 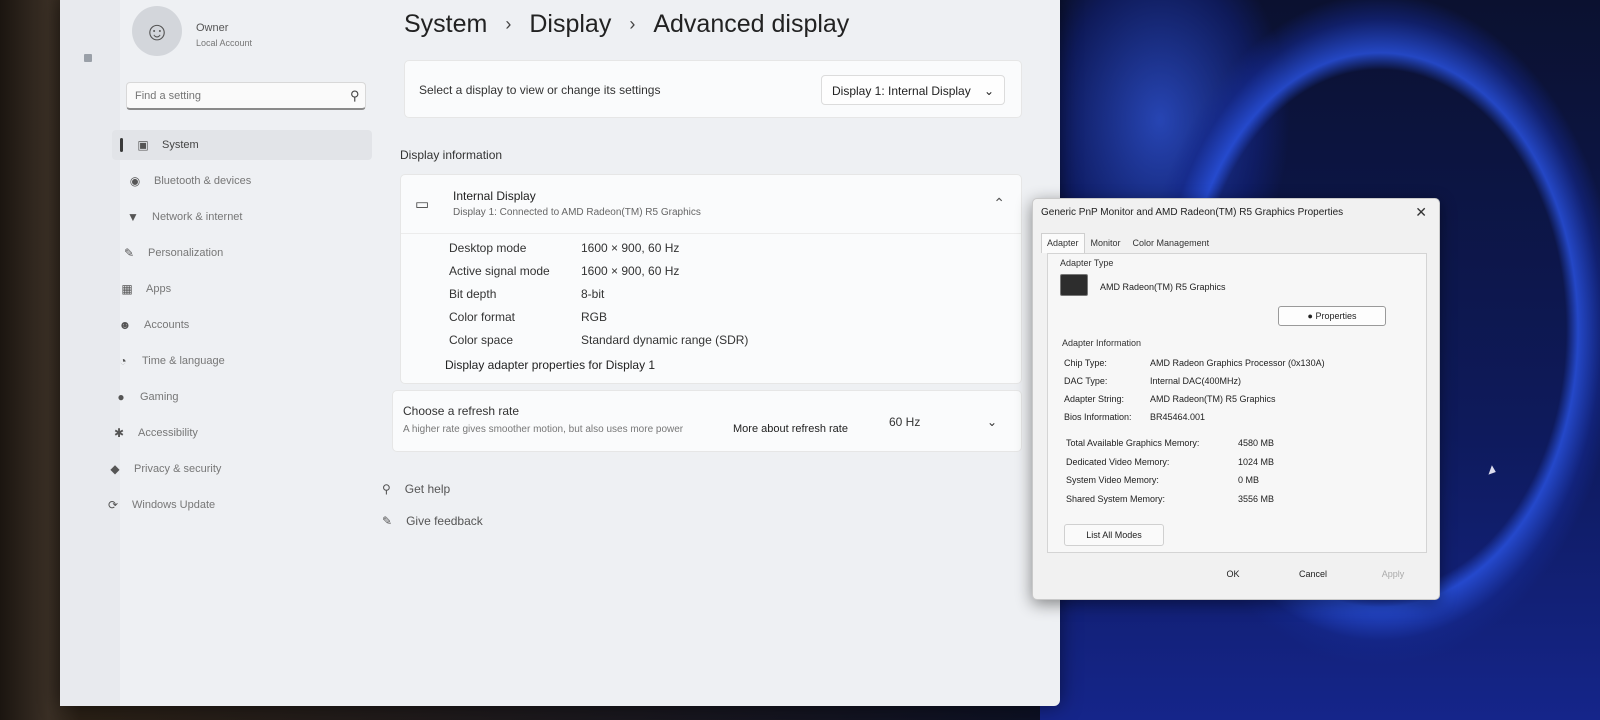 What do you see at coordinates (999, 203) in the screenshot?
I see `chevron-up-icon: ⌃` at bounding box center [999, 203].